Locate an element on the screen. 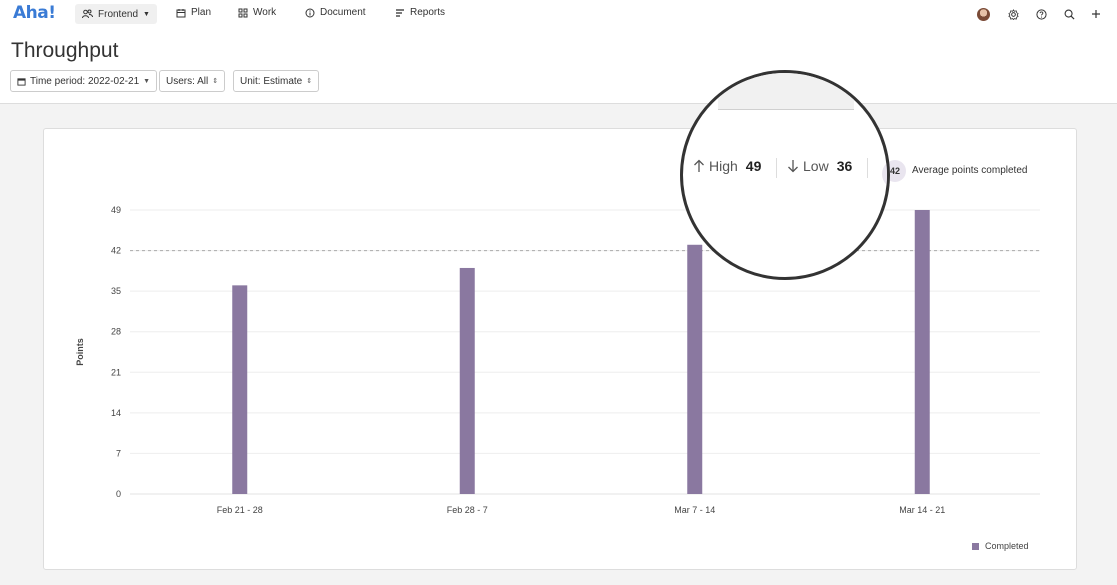  high-value: 49 is located at coordinates (753, 166).